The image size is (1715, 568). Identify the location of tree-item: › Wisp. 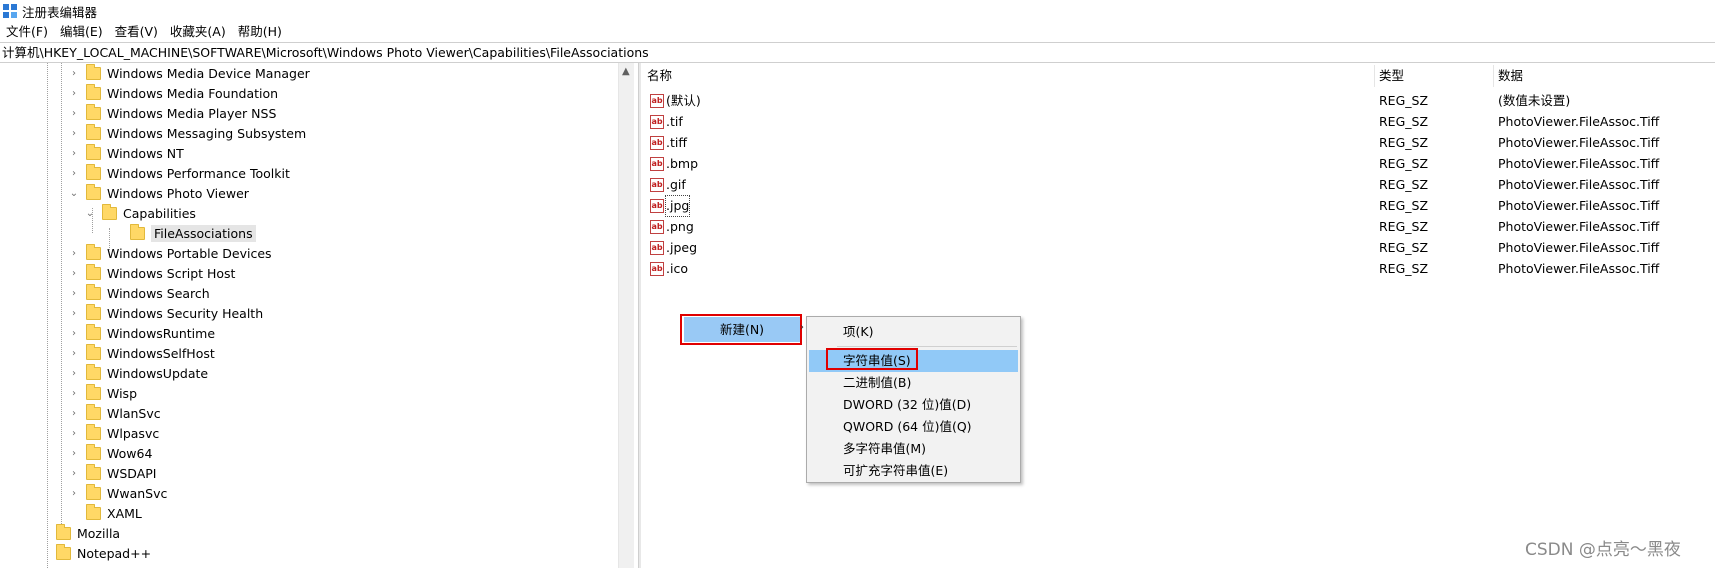
(102, 393).